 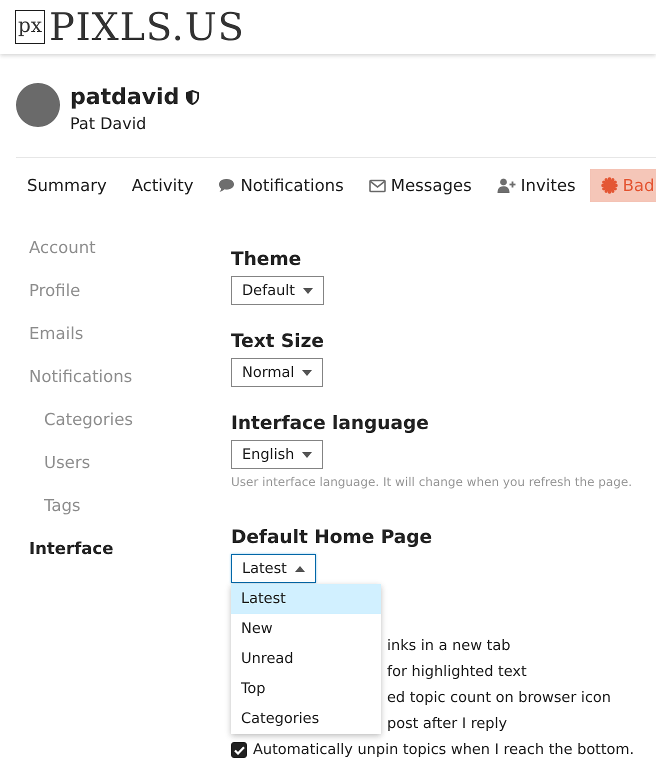 I want to click on checkbox-label: ed topic count on browser icon, so click(x=499, y=698).